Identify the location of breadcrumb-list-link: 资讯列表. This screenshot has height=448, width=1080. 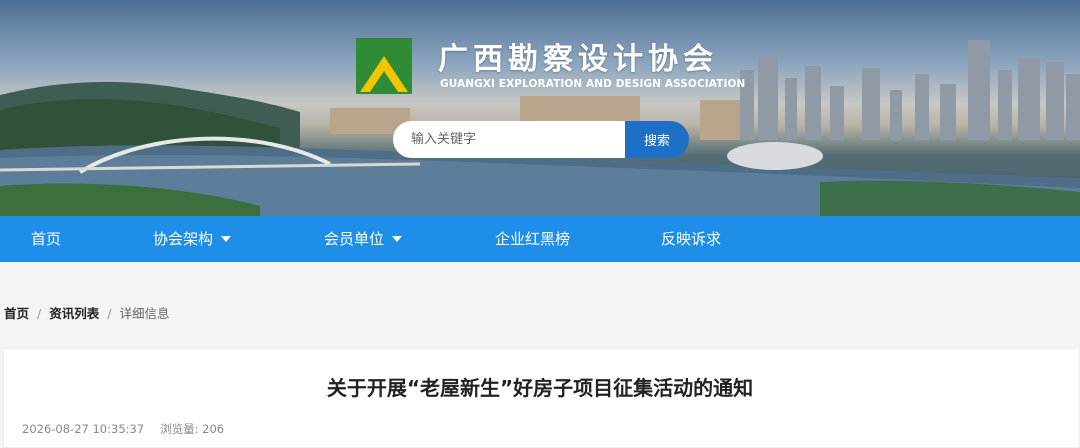
(74, 313).